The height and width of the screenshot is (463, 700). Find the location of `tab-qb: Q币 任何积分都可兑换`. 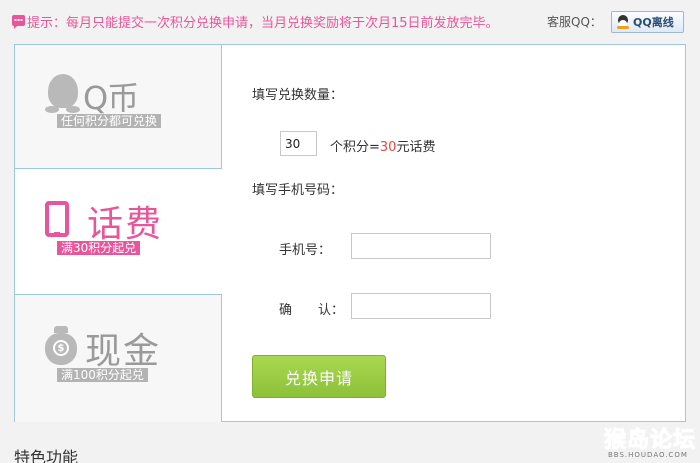

tab-qb: Q币 任何积分都可兑换 is located at coordinates (118, 107).